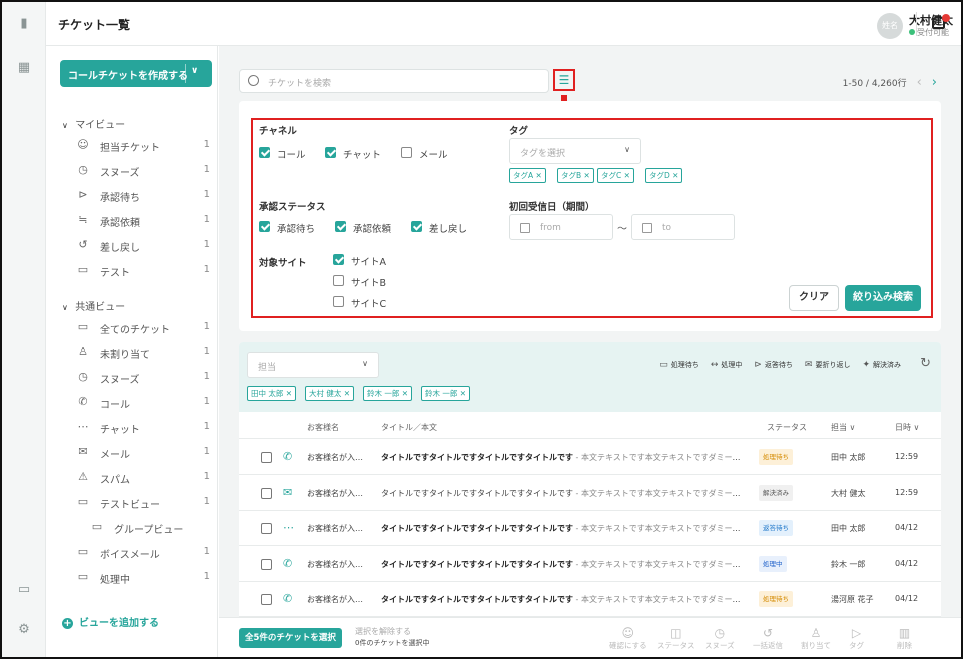 This screenshot has height=659, width=963. Describe the element at coordinates (564, 80) in the screenshot. I see `filter-toggle-icon: ☰` at that location.